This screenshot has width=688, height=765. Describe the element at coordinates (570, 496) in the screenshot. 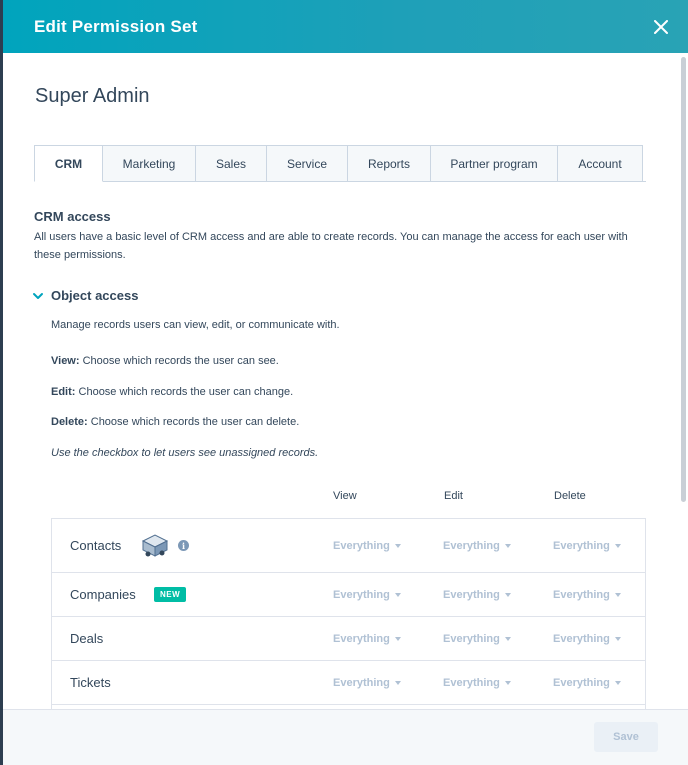

I see `column-header-delete: Delete` at that location.